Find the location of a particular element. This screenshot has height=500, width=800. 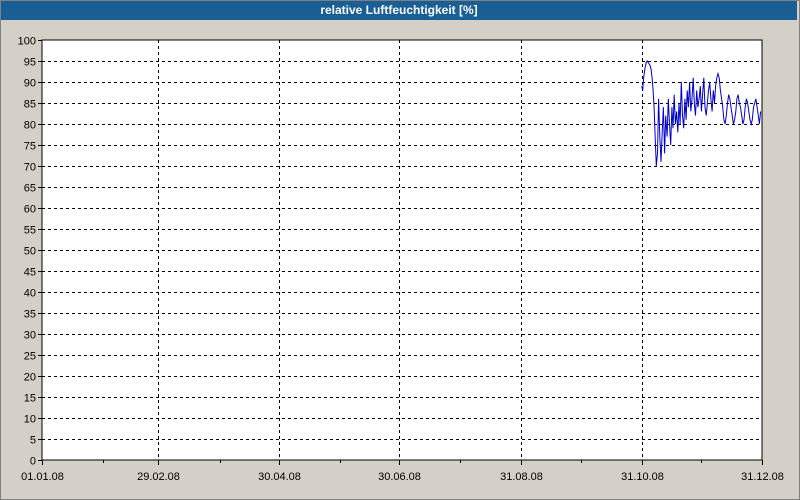

x-tick-label: 29.02.08 is located at coordinates (158, 477).